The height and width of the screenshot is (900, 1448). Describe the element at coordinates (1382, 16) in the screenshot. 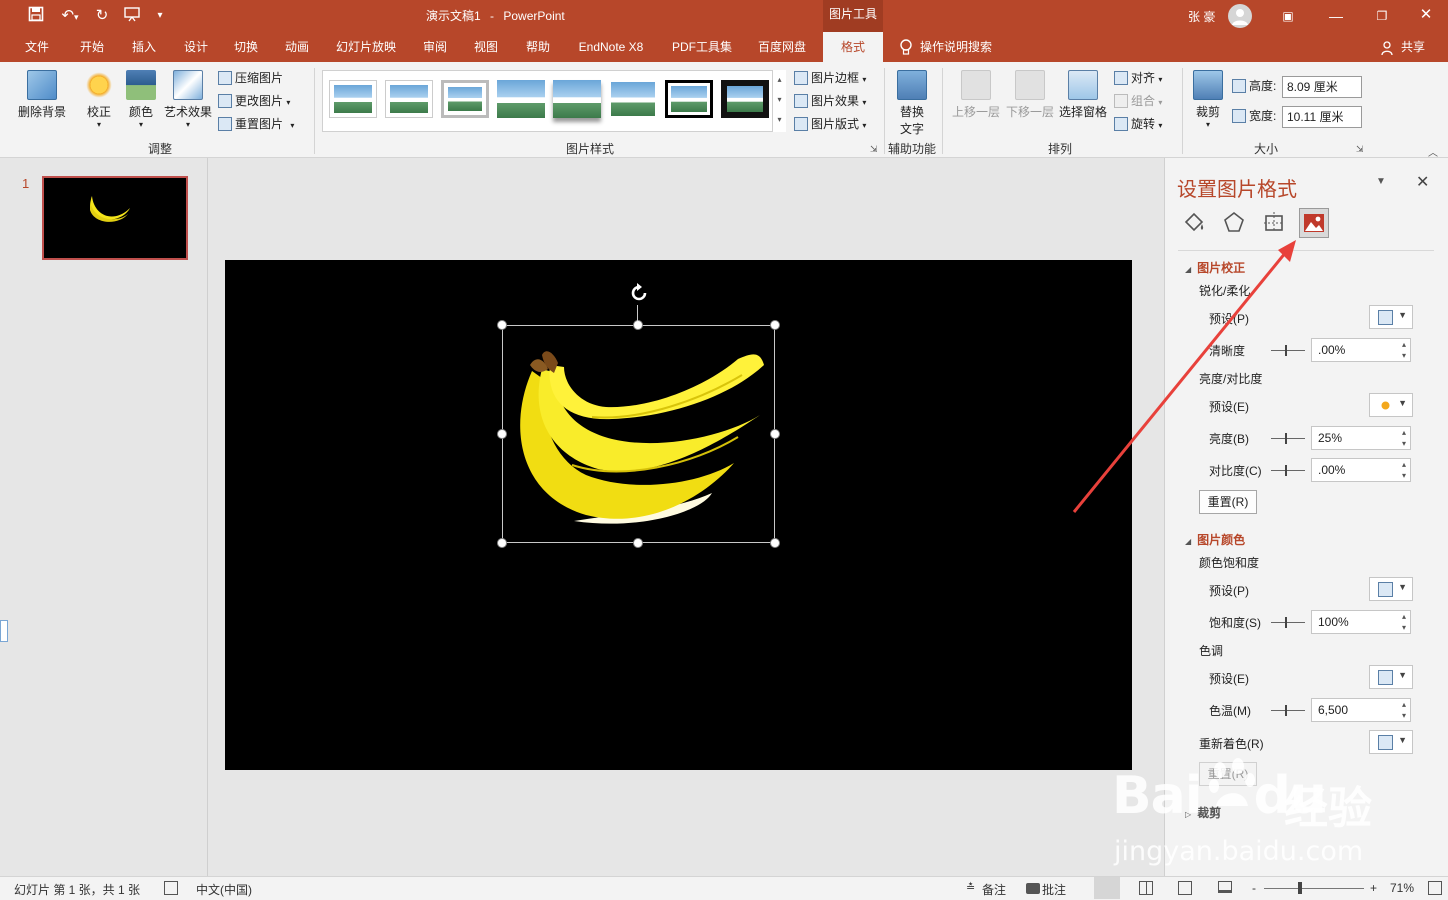

I see `restore-icon: ❐` at that location.